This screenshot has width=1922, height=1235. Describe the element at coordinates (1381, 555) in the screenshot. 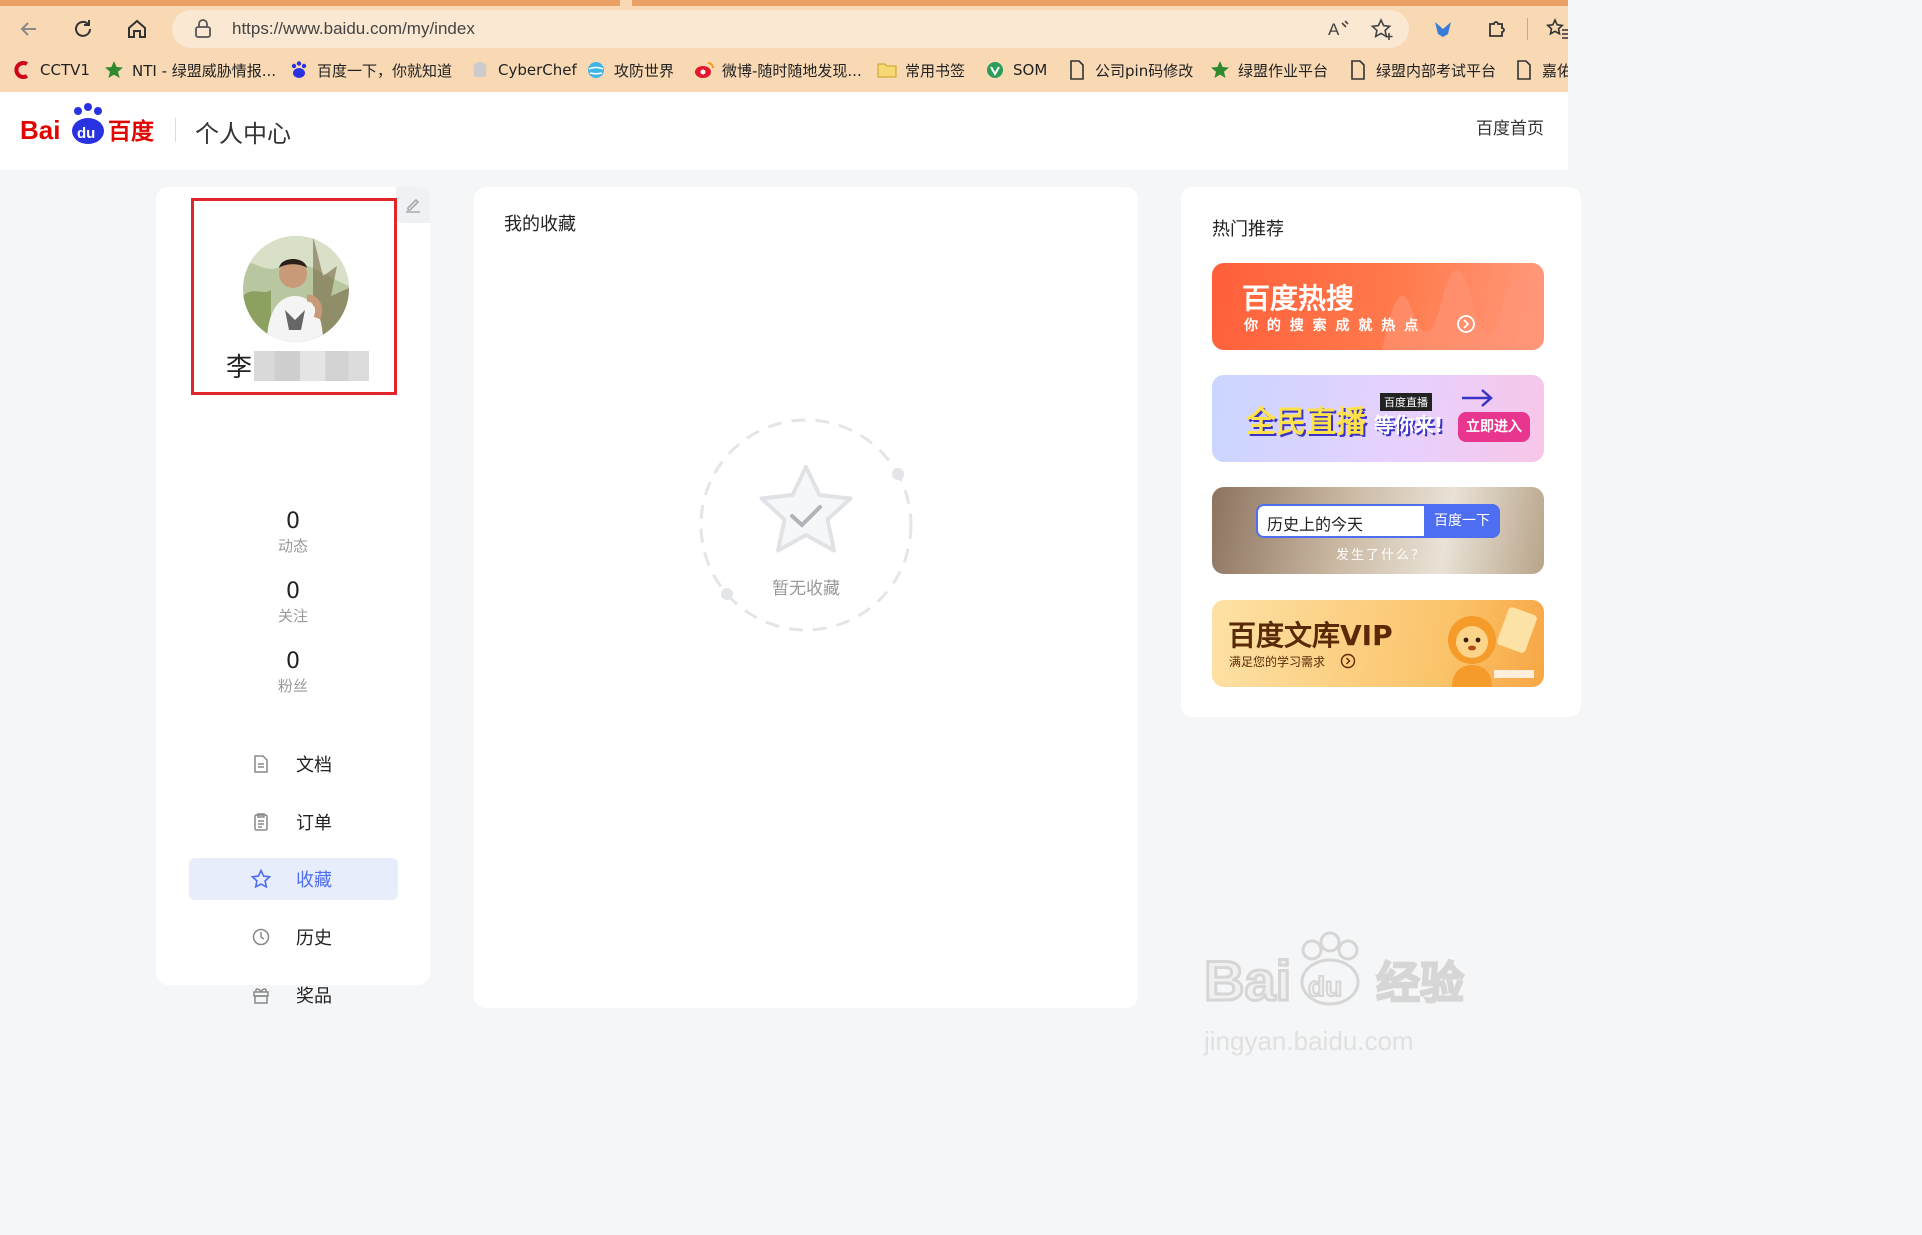

I see `banner-subtitle: 发生了什么？` at that location.